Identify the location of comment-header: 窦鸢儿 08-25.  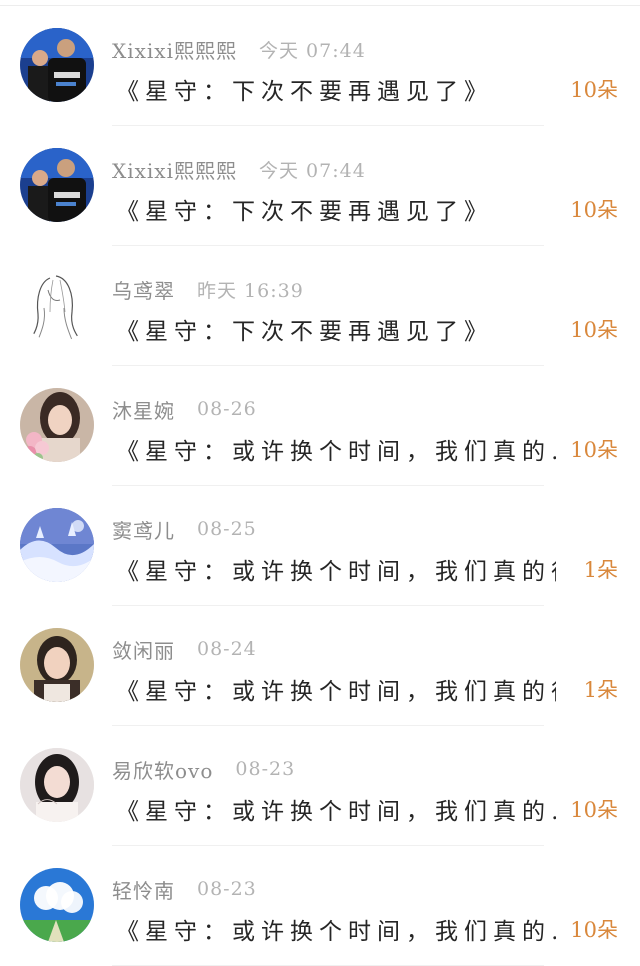
(184, 529).